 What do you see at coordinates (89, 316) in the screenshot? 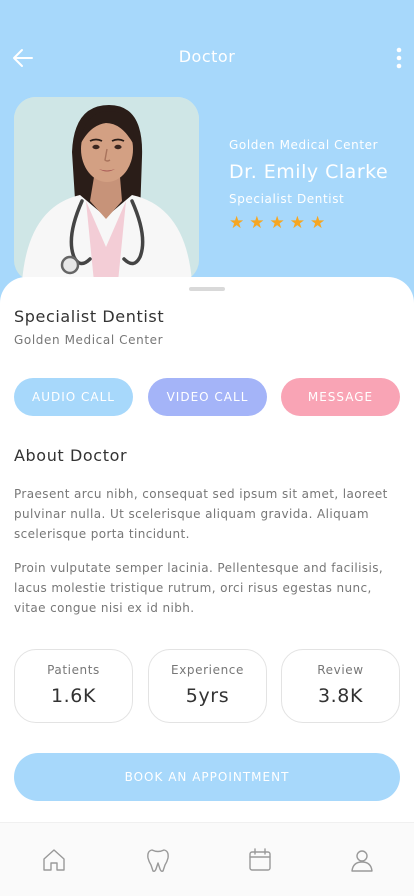
I see `sheet-title: Specialist Dentist` at bounding box center [89, 316].